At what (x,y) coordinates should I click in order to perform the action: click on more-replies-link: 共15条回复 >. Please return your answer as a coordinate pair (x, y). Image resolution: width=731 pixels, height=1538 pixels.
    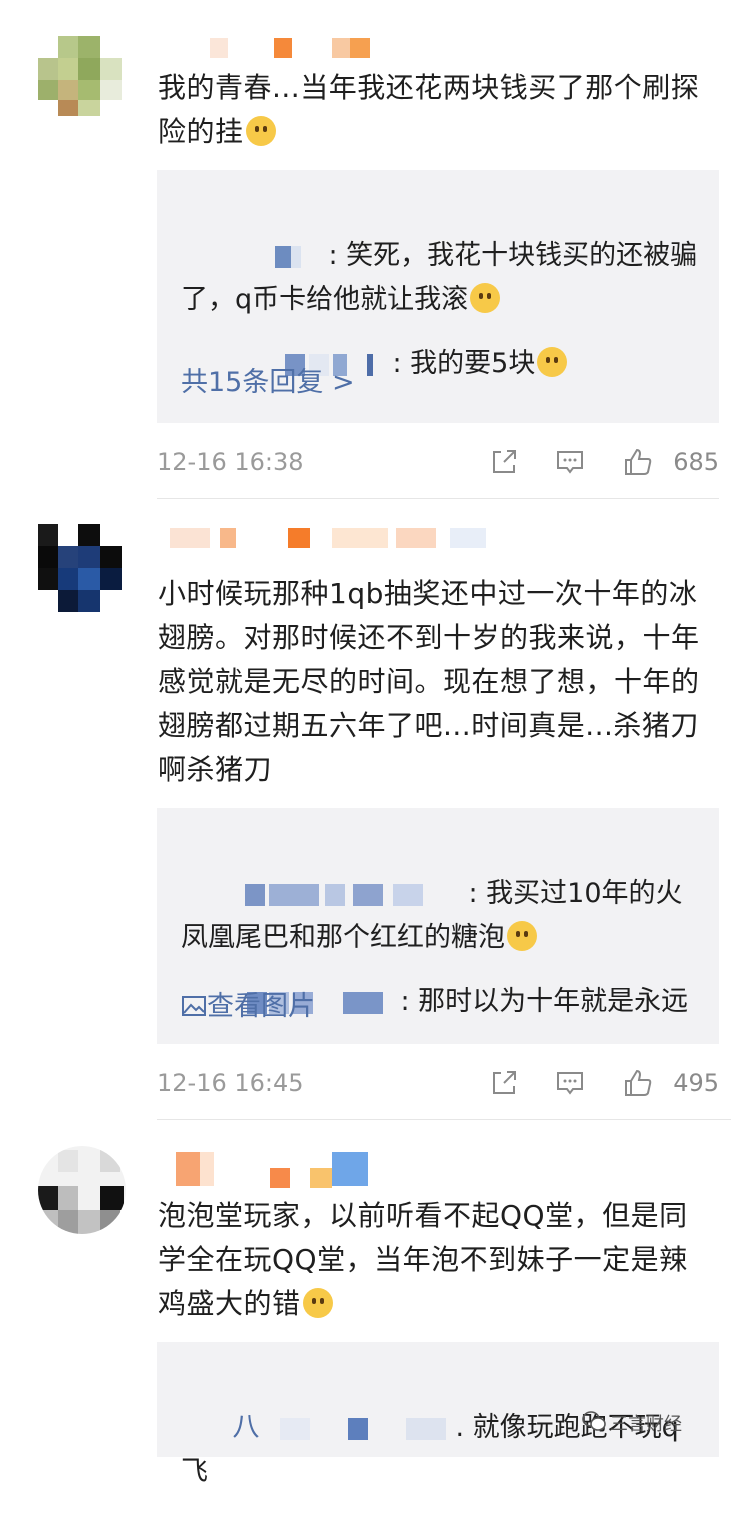
    Looking at the image, I should click on (268, 379).